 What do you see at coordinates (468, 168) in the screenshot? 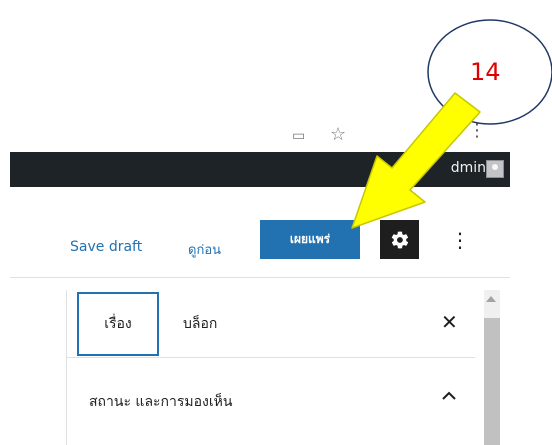
I see `admin-account-label: dmin` at bounding box center [468, 168].